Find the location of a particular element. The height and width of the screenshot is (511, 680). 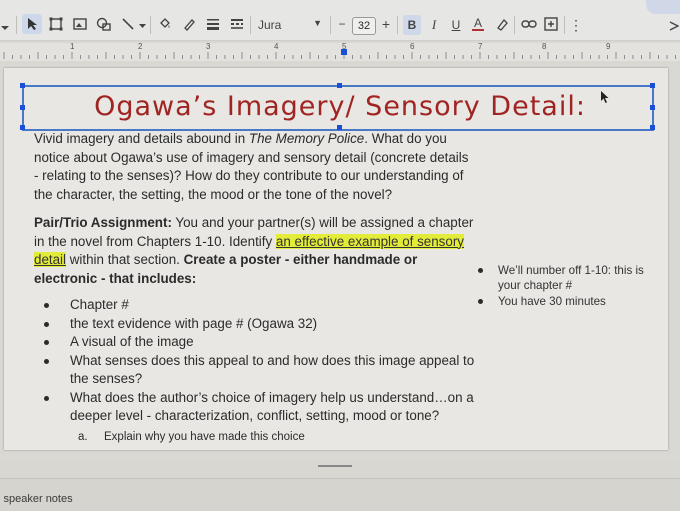

ruler-number: 3 is located at coordinates (208, 46).